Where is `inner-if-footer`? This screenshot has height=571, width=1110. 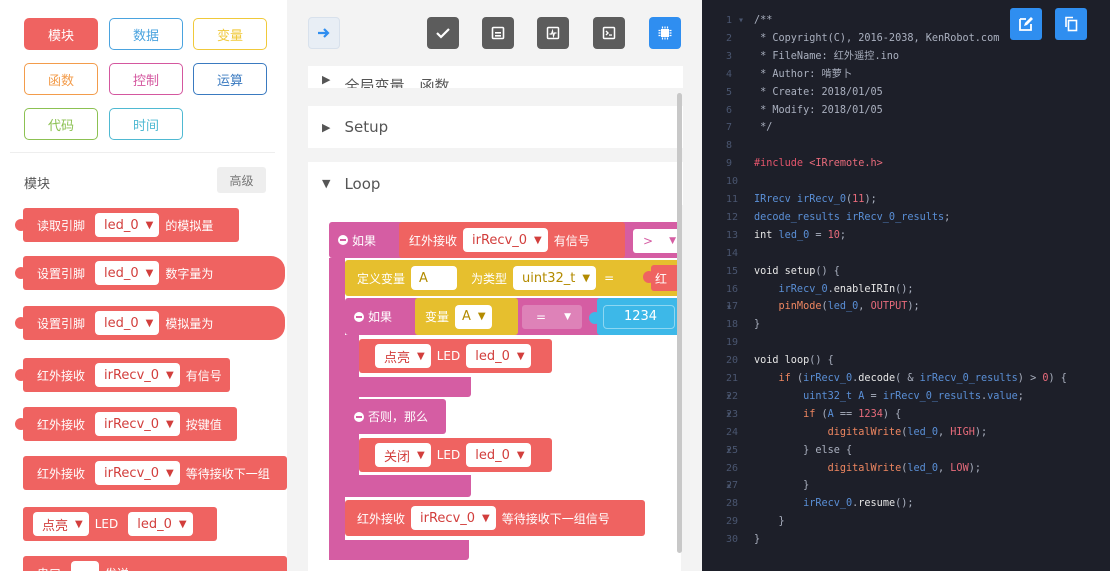
inner-if-footer is located at coordinates (408, 486).